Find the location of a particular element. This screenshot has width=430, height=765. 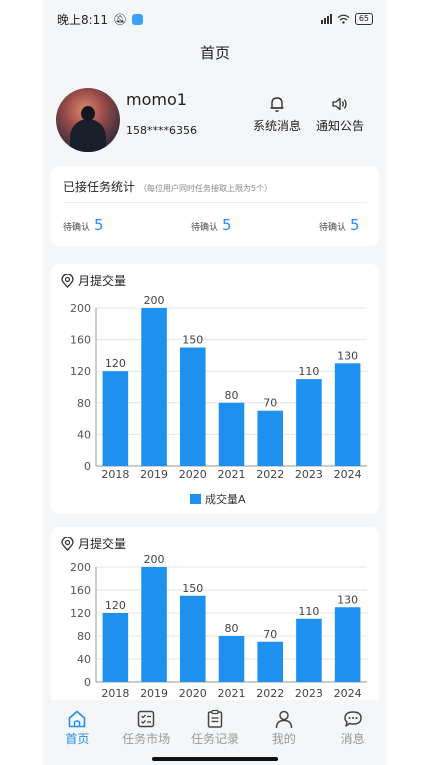

tab-profile: 我的 is located at coordinates (284, 732).